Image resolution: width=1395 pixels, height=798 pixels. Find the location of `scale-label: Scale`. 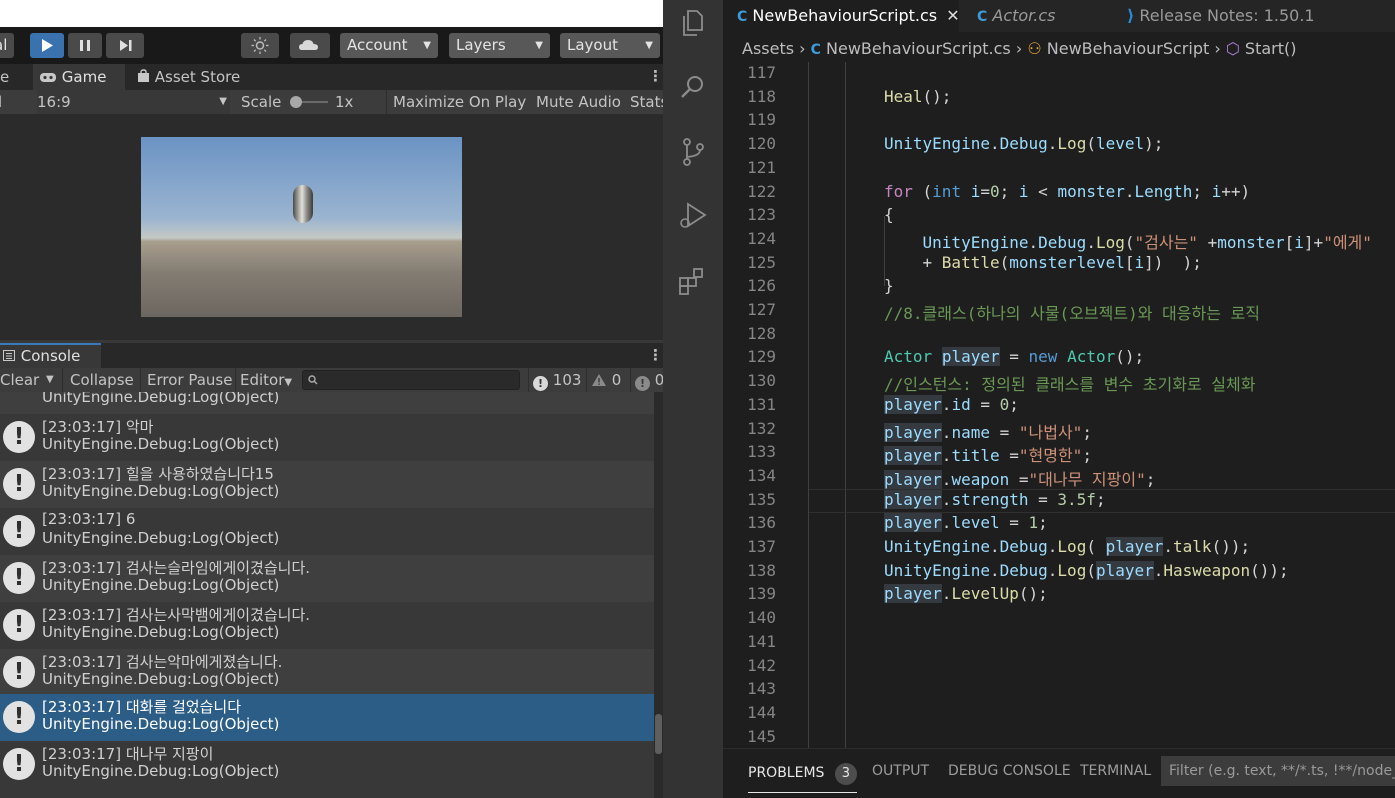

scale-label: Scale is located at coordinates (261, 102).